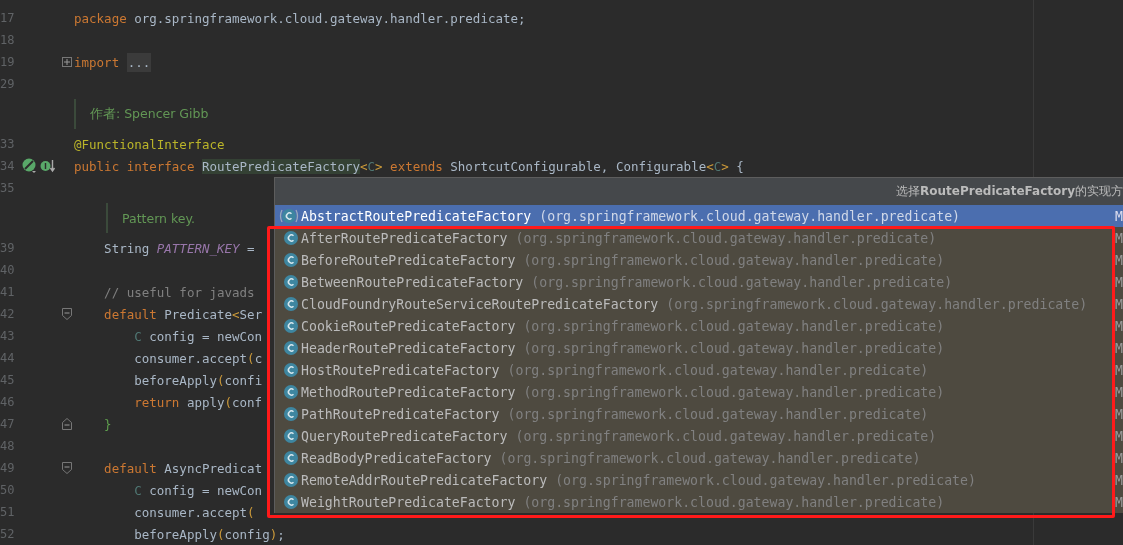  What do you see at coordinates (149, 144) in the screenshot?
I see `code-line: @FunctionalInterface` at bounding box center [149, 144].